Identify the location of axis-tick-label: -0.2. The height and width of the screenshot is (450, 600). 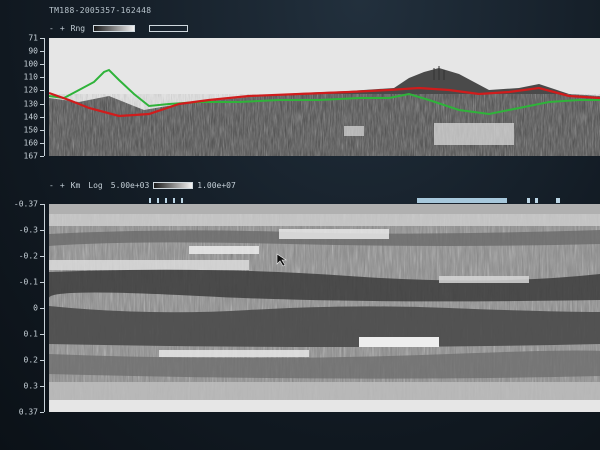
(28, 256).